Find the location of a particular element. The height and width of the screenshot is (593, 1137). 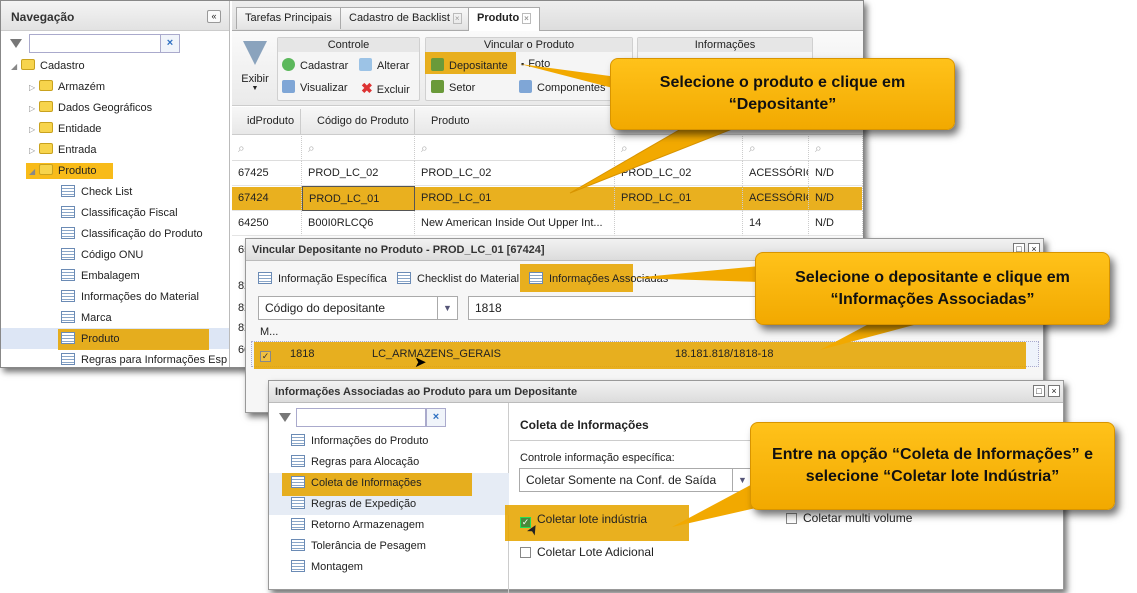

callout-2-pointer-tab is located at coordinates (696, 274).